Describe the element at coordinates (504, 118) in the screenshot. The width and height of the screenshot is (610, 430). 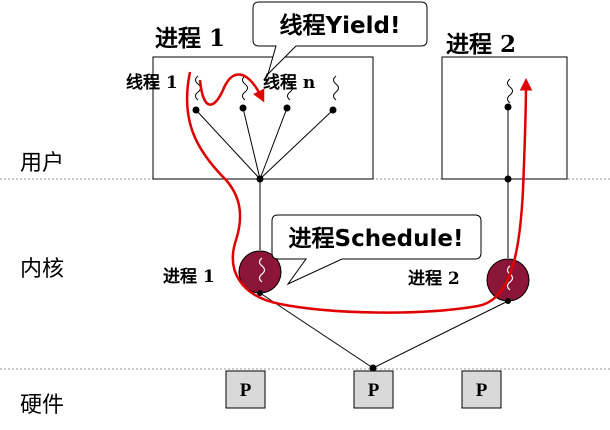
I see `process-2-box` at that location.